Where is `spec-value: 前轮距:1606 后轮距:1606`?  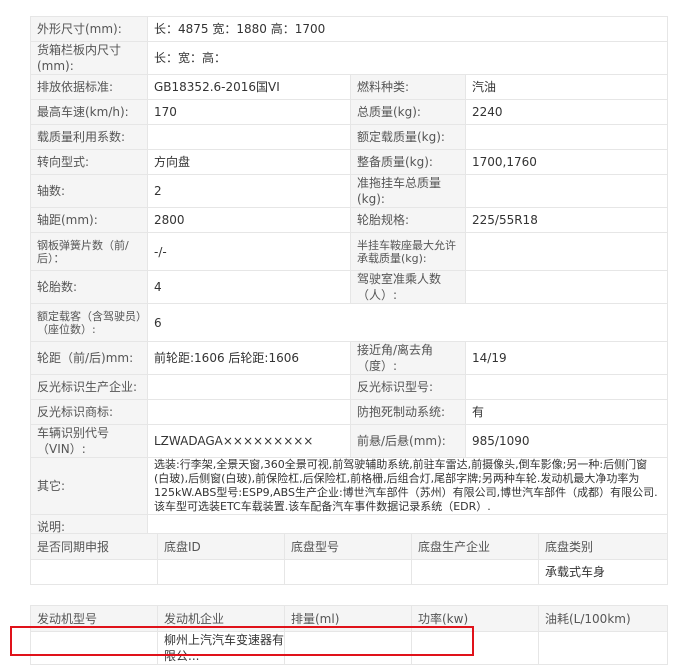
spec-value: 前轮距:1606 后轮距:1606 is located at coordinates (249, 358).